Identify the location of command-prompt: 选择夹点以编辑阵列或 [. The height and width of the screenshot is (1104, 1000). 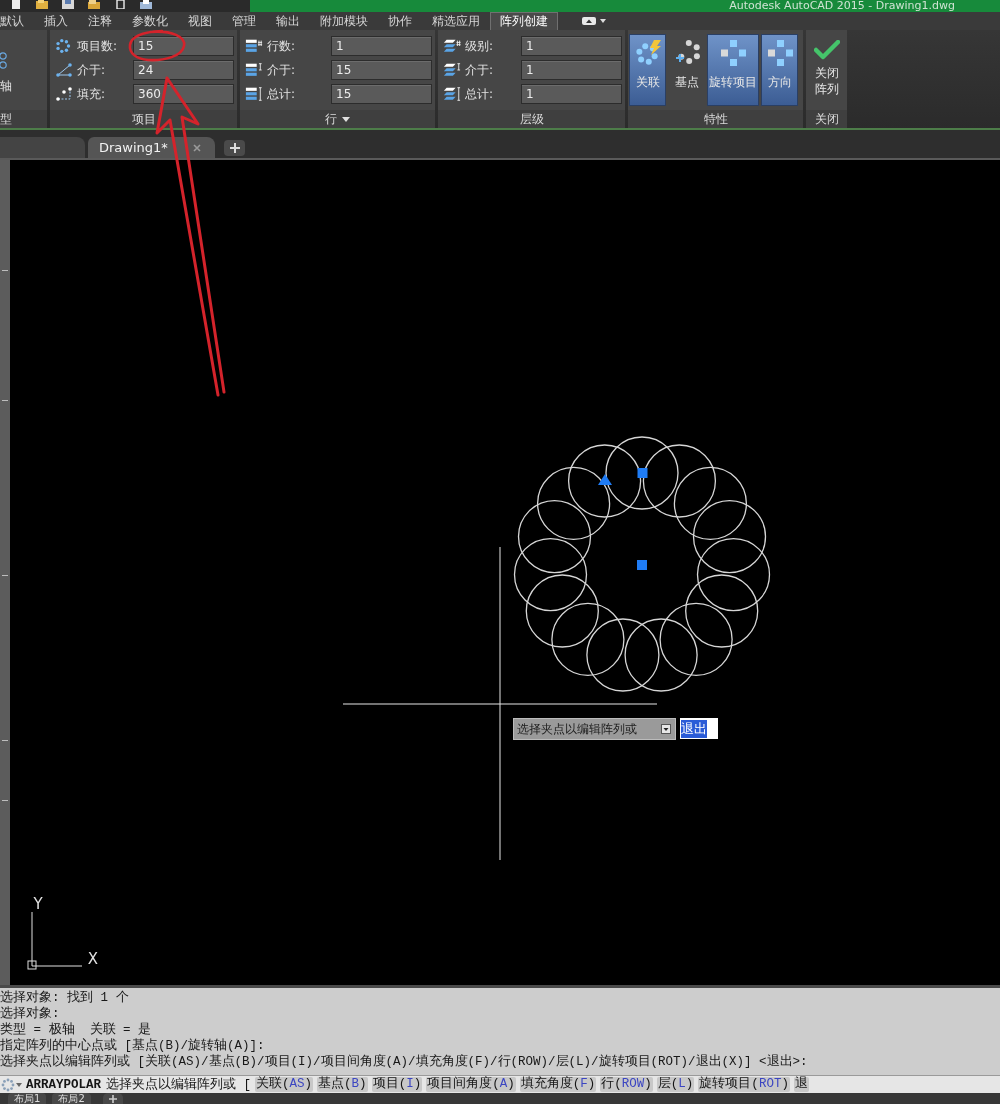
(179, 1084).